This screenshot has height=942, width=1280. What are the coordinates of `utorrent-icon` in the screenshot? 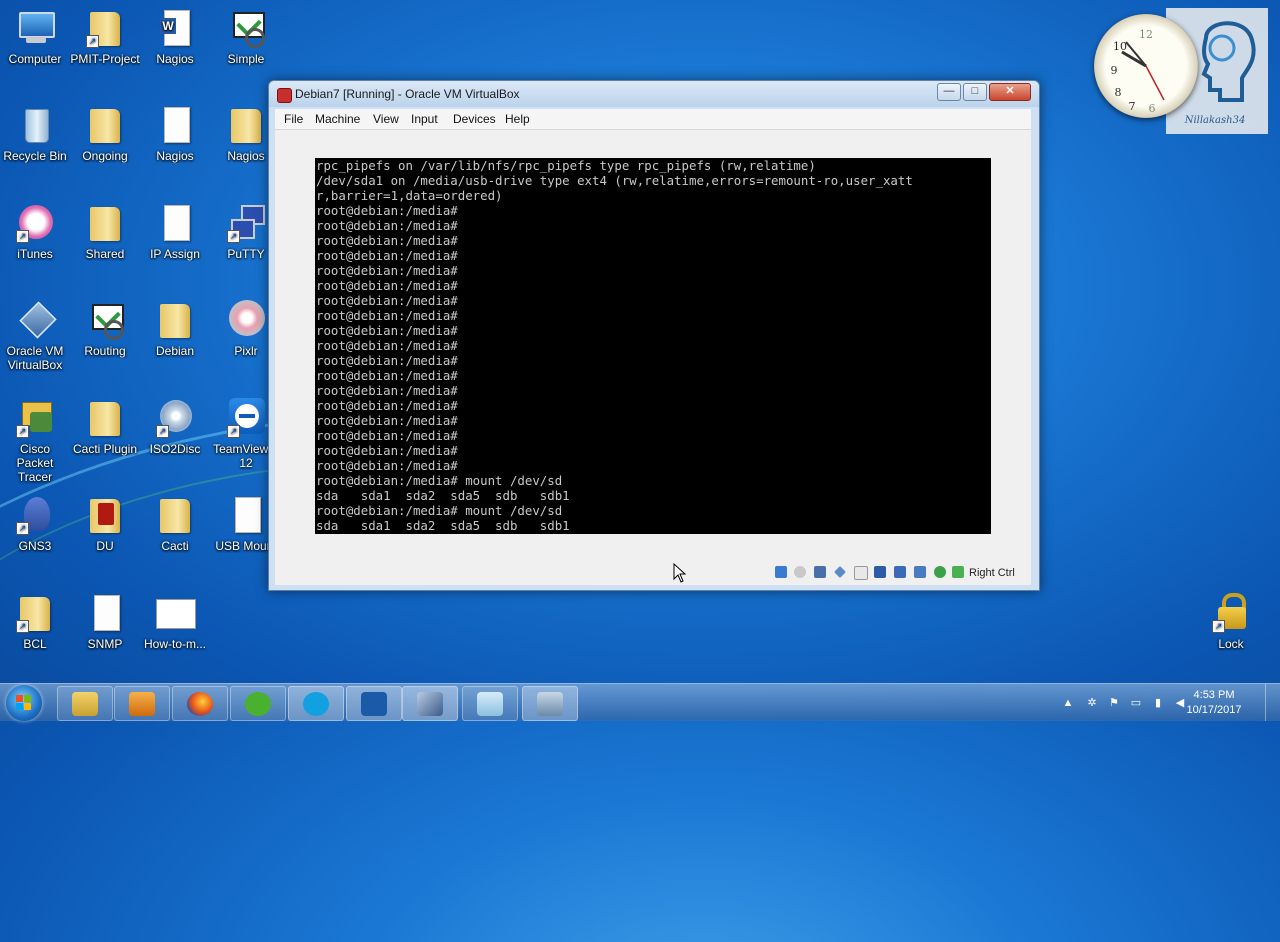 It's located at (258, 704).